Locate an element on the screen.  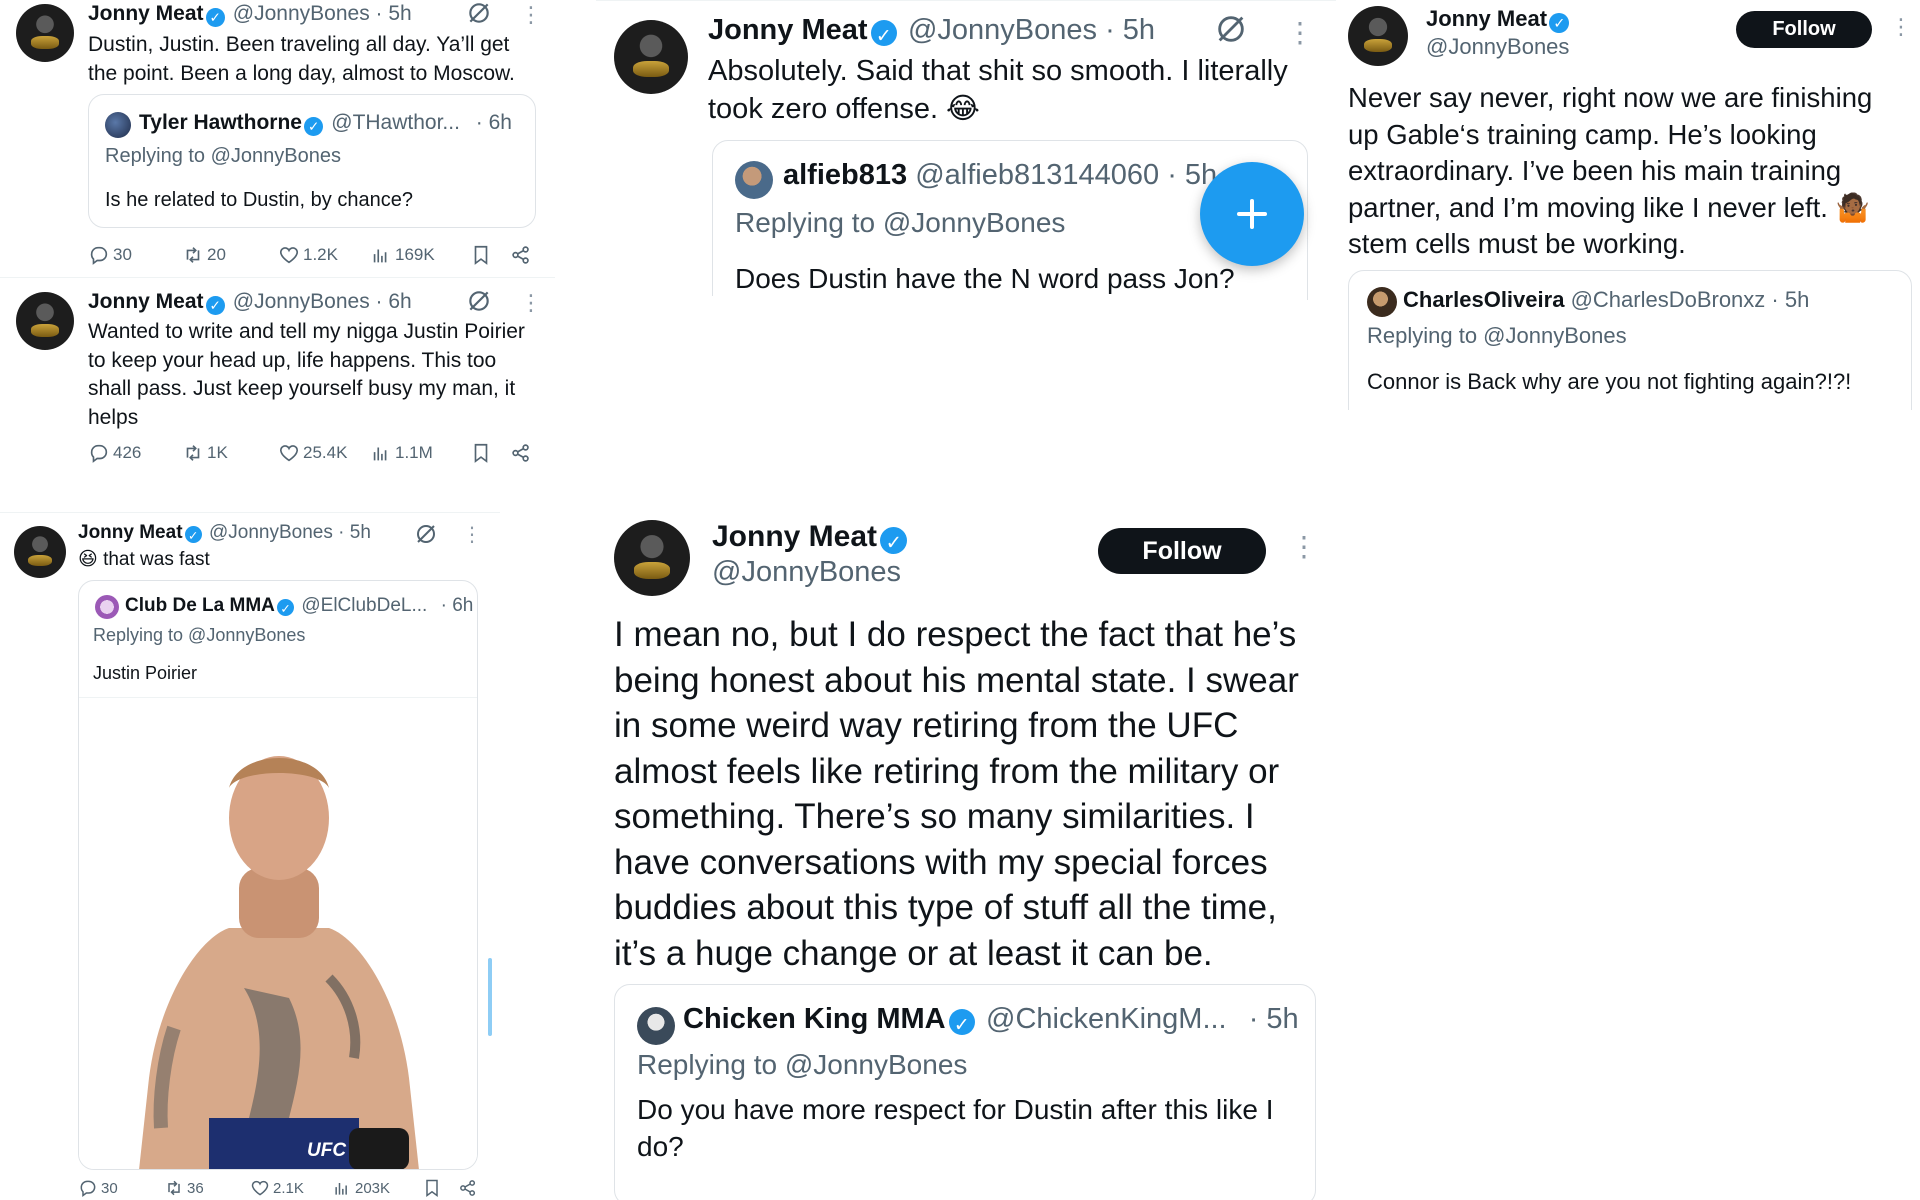
views-button: 169K is located at coordinates (420, 255).